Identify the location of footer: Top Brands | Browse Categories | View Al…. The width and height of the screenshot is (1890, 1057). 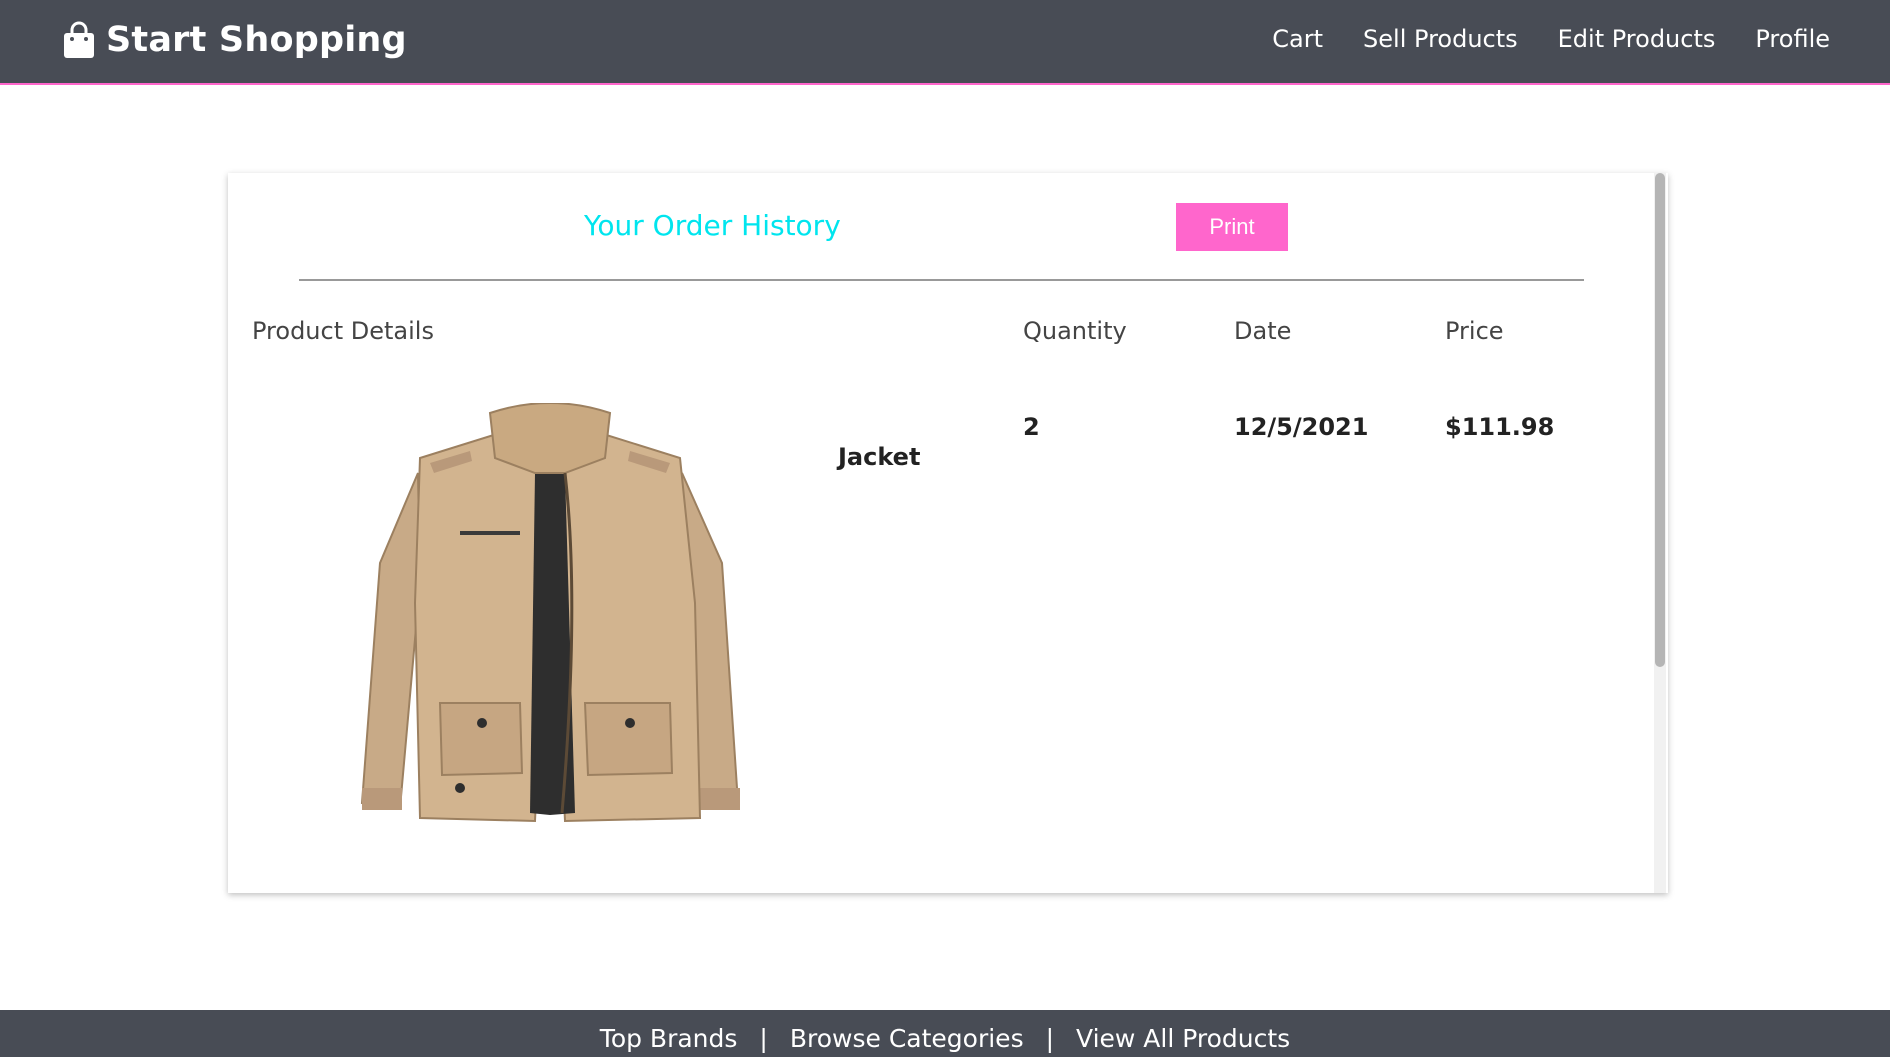
(945, 1033).